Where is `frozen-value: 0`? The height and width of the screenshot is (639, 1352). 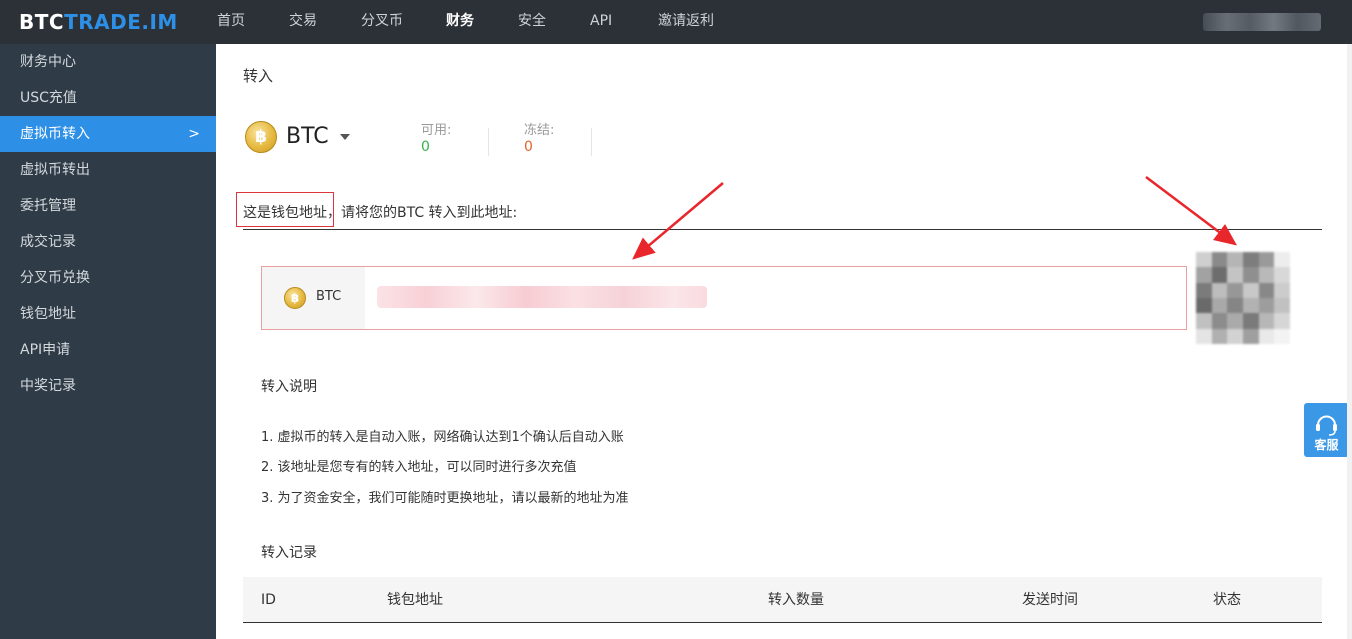
frozen-value: 0 is located at coordinates (528, 147).